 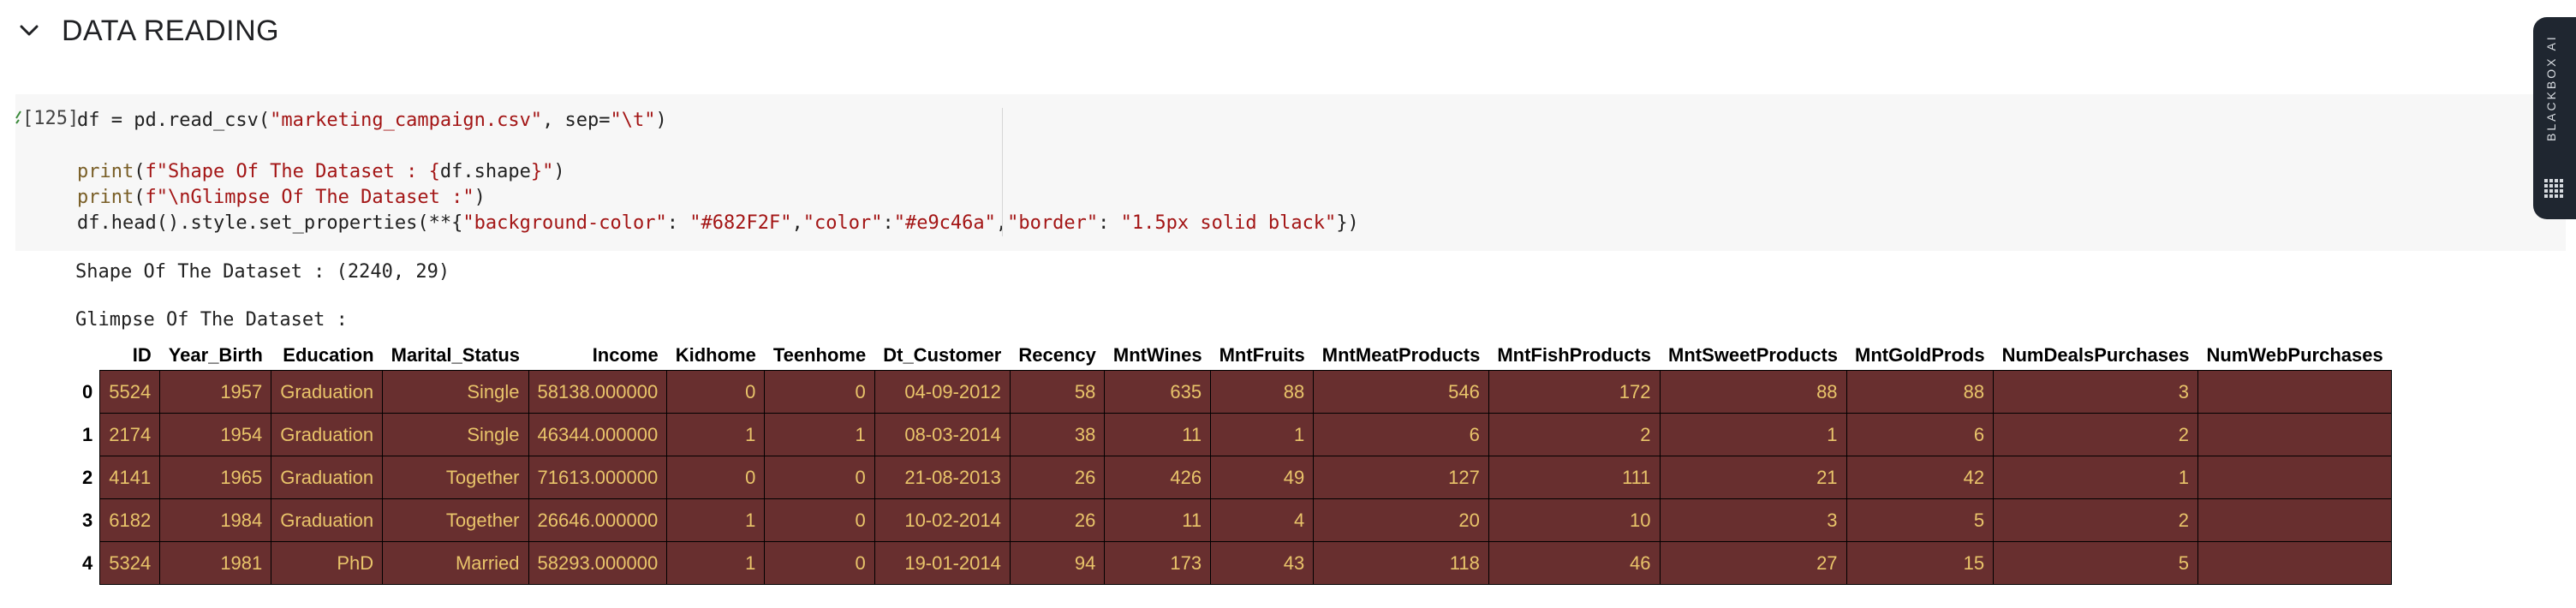 What do you see at coordinates (130, 477) in the screenshot?
I see `table-cell: 4141` at bounding box center [130, 477].